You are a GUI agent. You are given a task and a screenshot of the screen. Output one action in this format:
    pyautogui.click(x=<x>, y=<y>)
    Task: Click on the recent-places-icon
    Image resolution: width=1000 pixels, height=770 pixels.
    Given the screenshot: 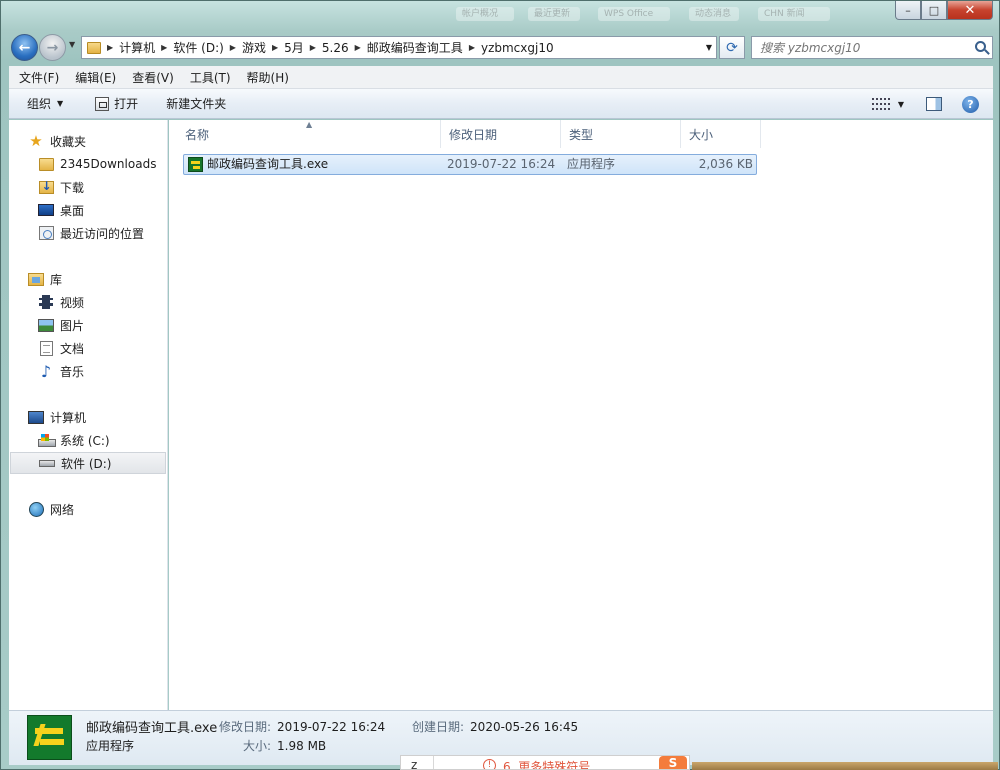 What is the action you would take?
    pyautogui.click(x=46, y=233)
    